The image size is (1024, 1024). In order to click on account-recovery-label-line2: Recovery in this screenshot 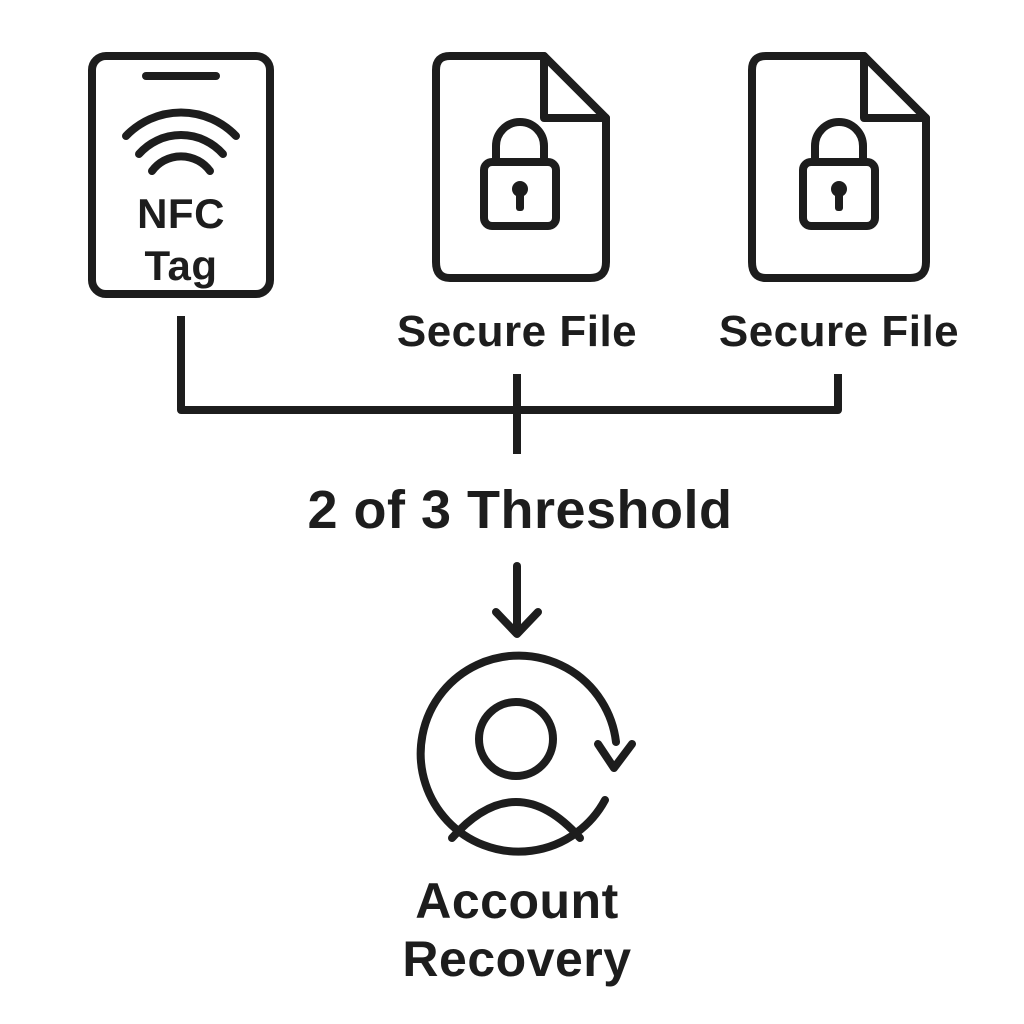, I will do `click(517, 959)`.